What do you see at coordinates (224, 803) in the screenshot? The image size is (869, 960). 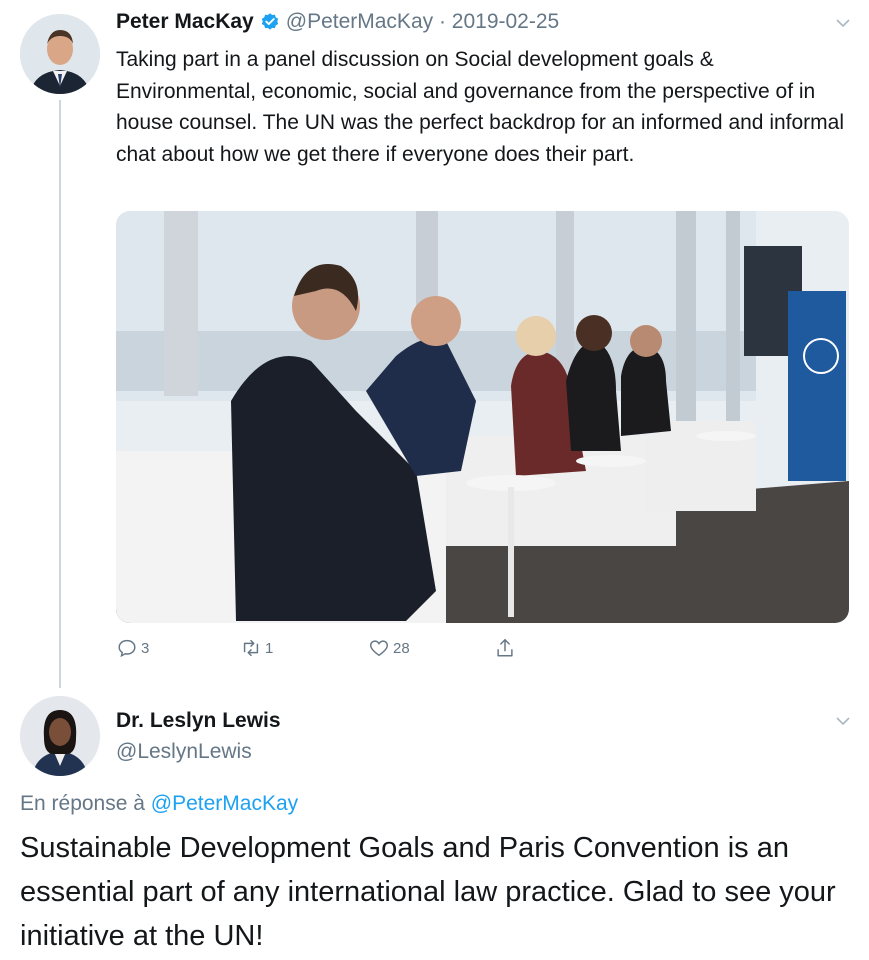 I see `reply-to-link: @PeterMacKay` at bounding box center [224, 803].